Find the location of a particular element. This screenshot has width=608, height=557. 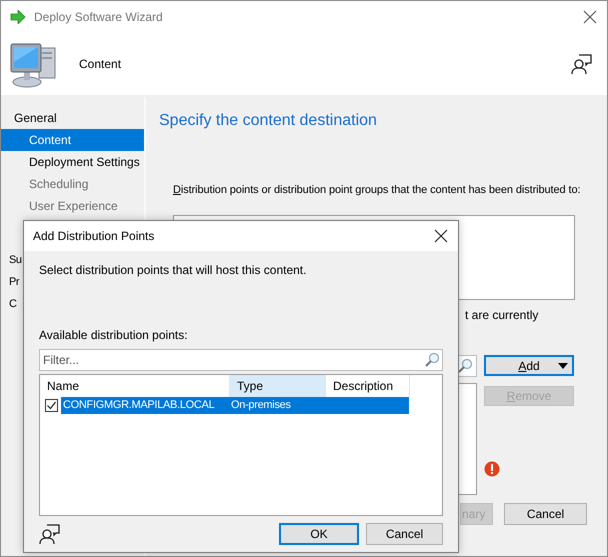

sidebar-item: Content is located at coordinates (72, 140).